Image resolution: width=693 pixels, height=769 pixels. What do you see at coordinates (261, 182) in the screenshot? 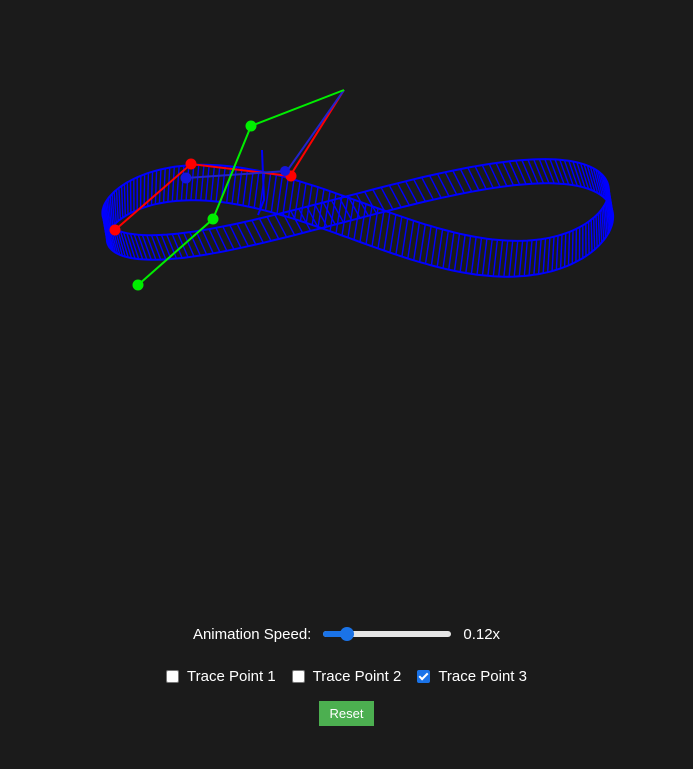
I see `trace-tail` at bounding box center [261, 182].